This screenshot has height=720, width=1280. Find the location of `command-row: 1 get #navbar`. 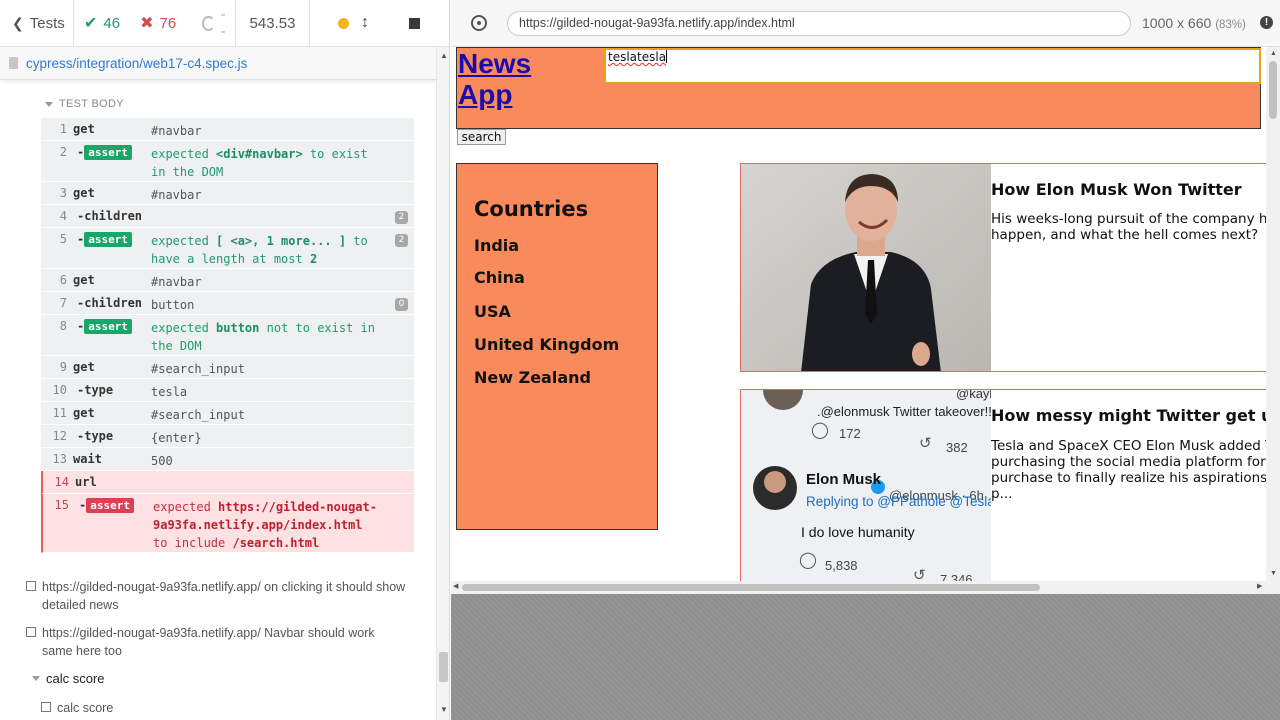

command-row: 1 get #navbar is located at coordinates (227, 129).